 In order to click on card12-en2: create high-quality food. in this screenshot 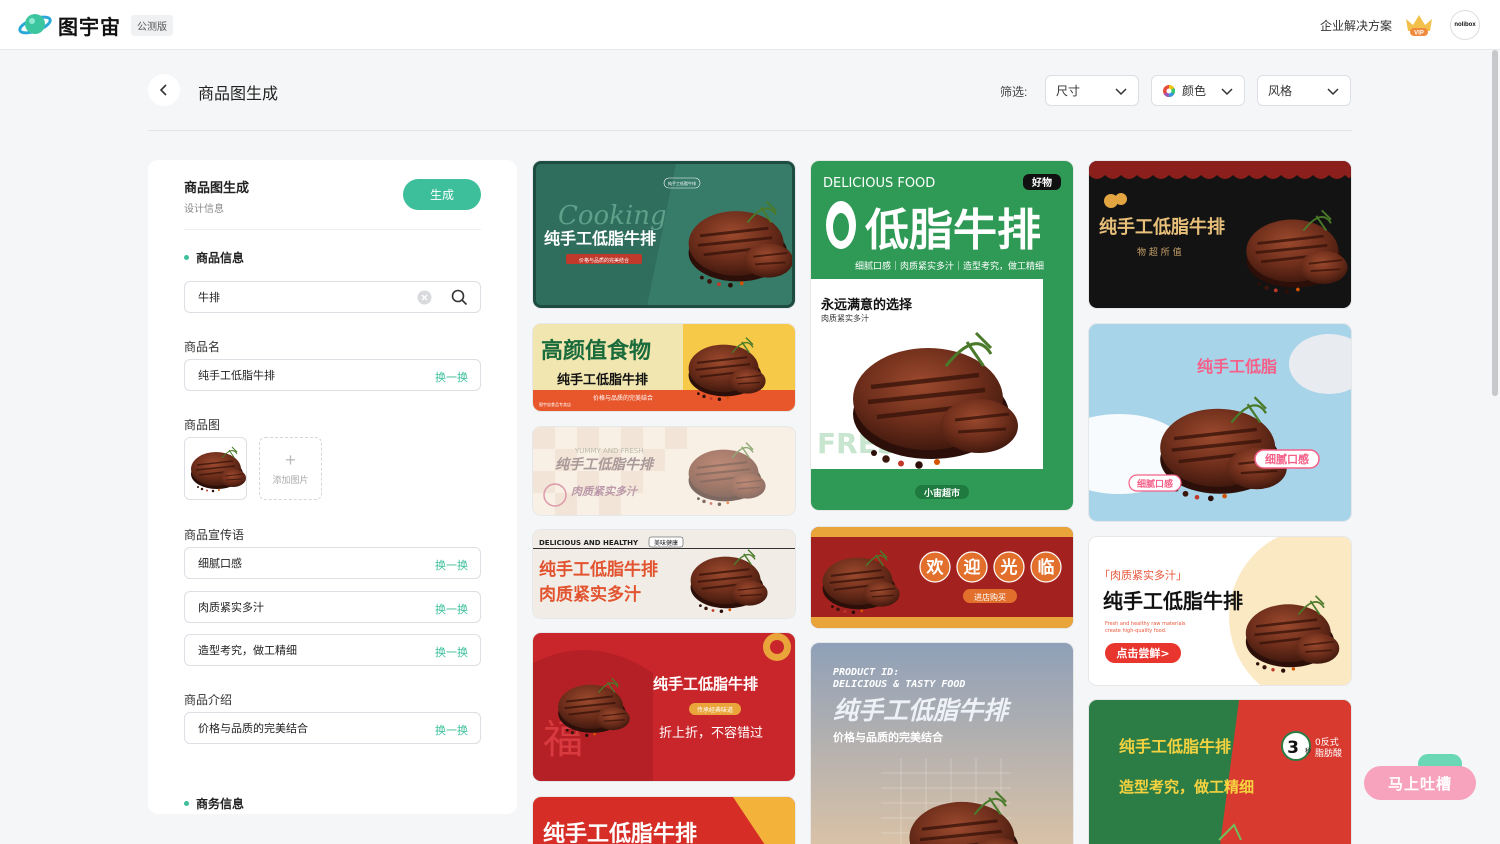, I will do `click(1136, 631)`.